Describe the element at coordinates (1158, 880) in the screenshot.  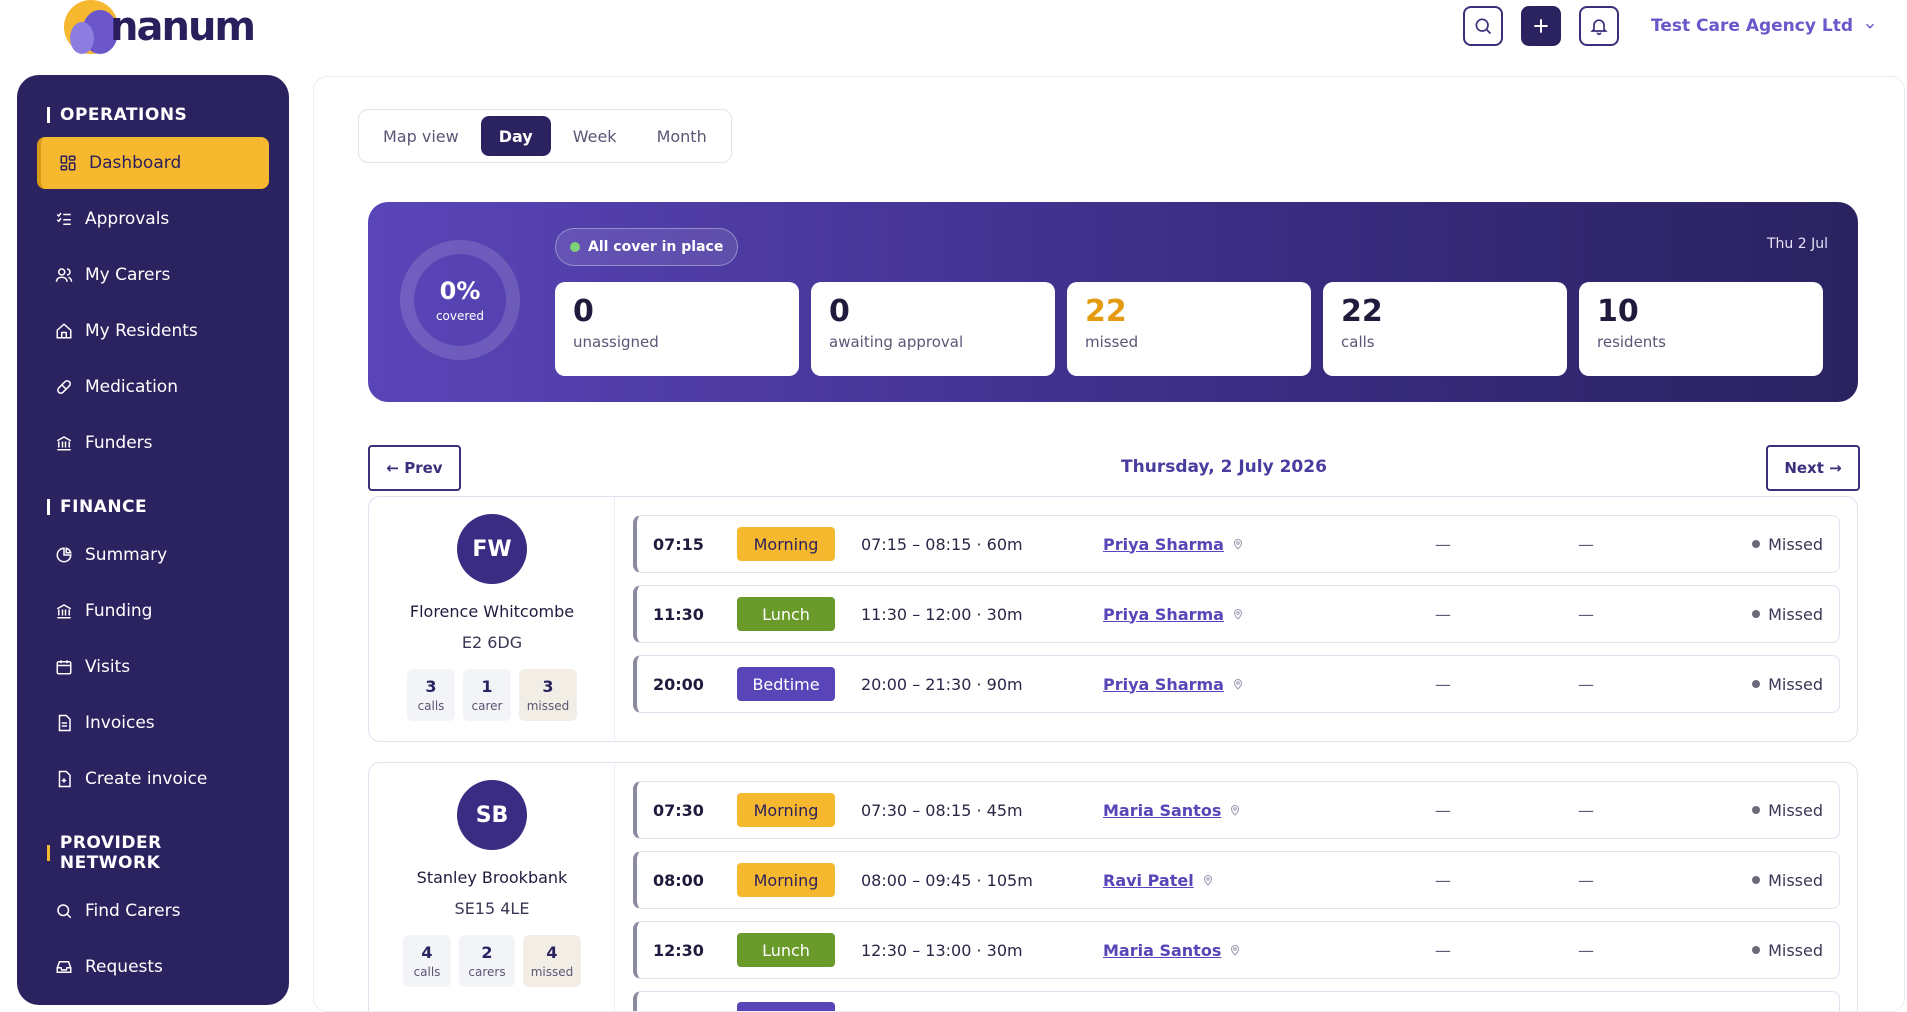
I see `carer-link: Ravi Patel` at that location.